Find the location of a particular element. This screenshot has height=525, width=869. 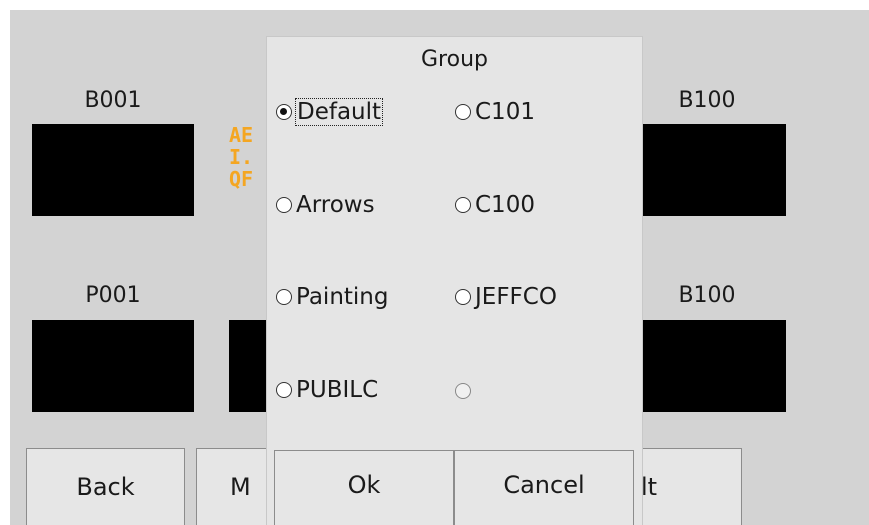

back-button-label: Back is located at coordinates (105, 487).